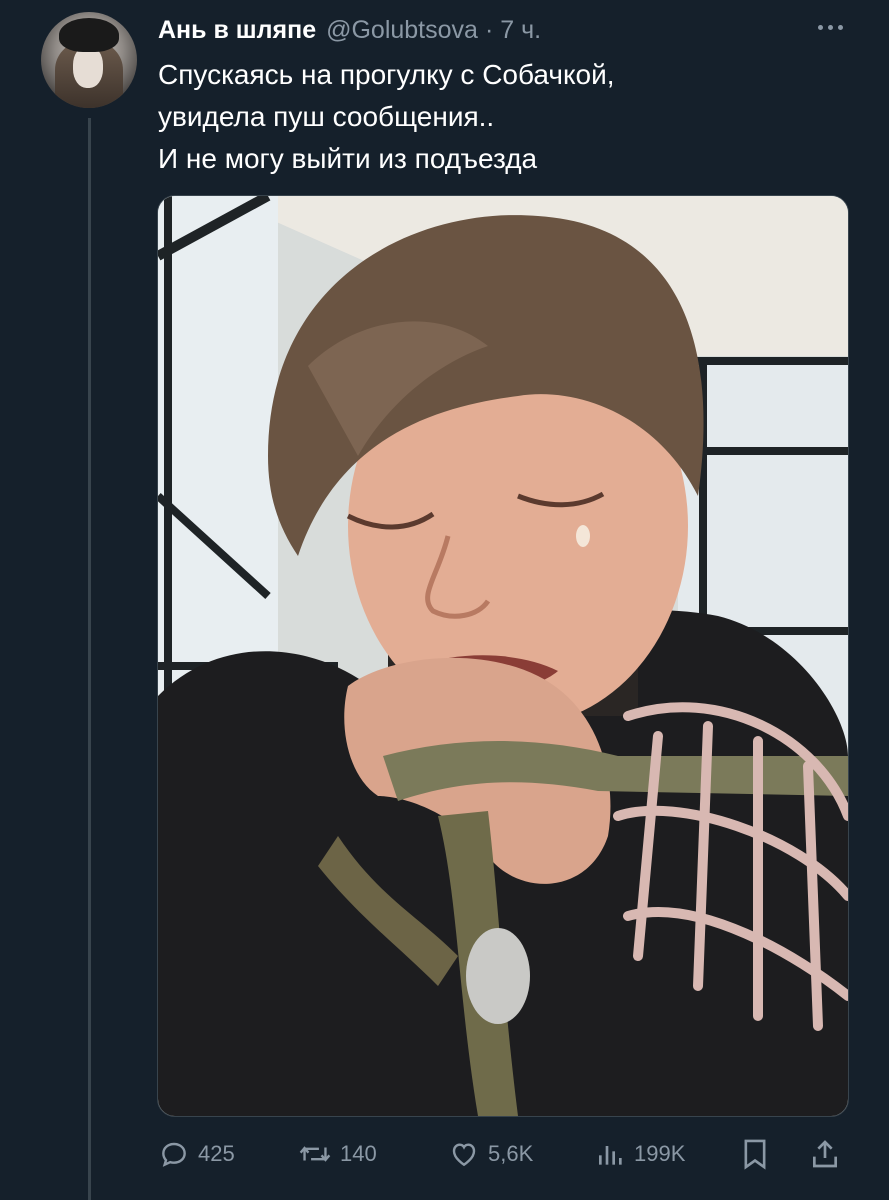  I want to click on tweet-text-line: И не могу выйти из подъезда, so click(348, 158).